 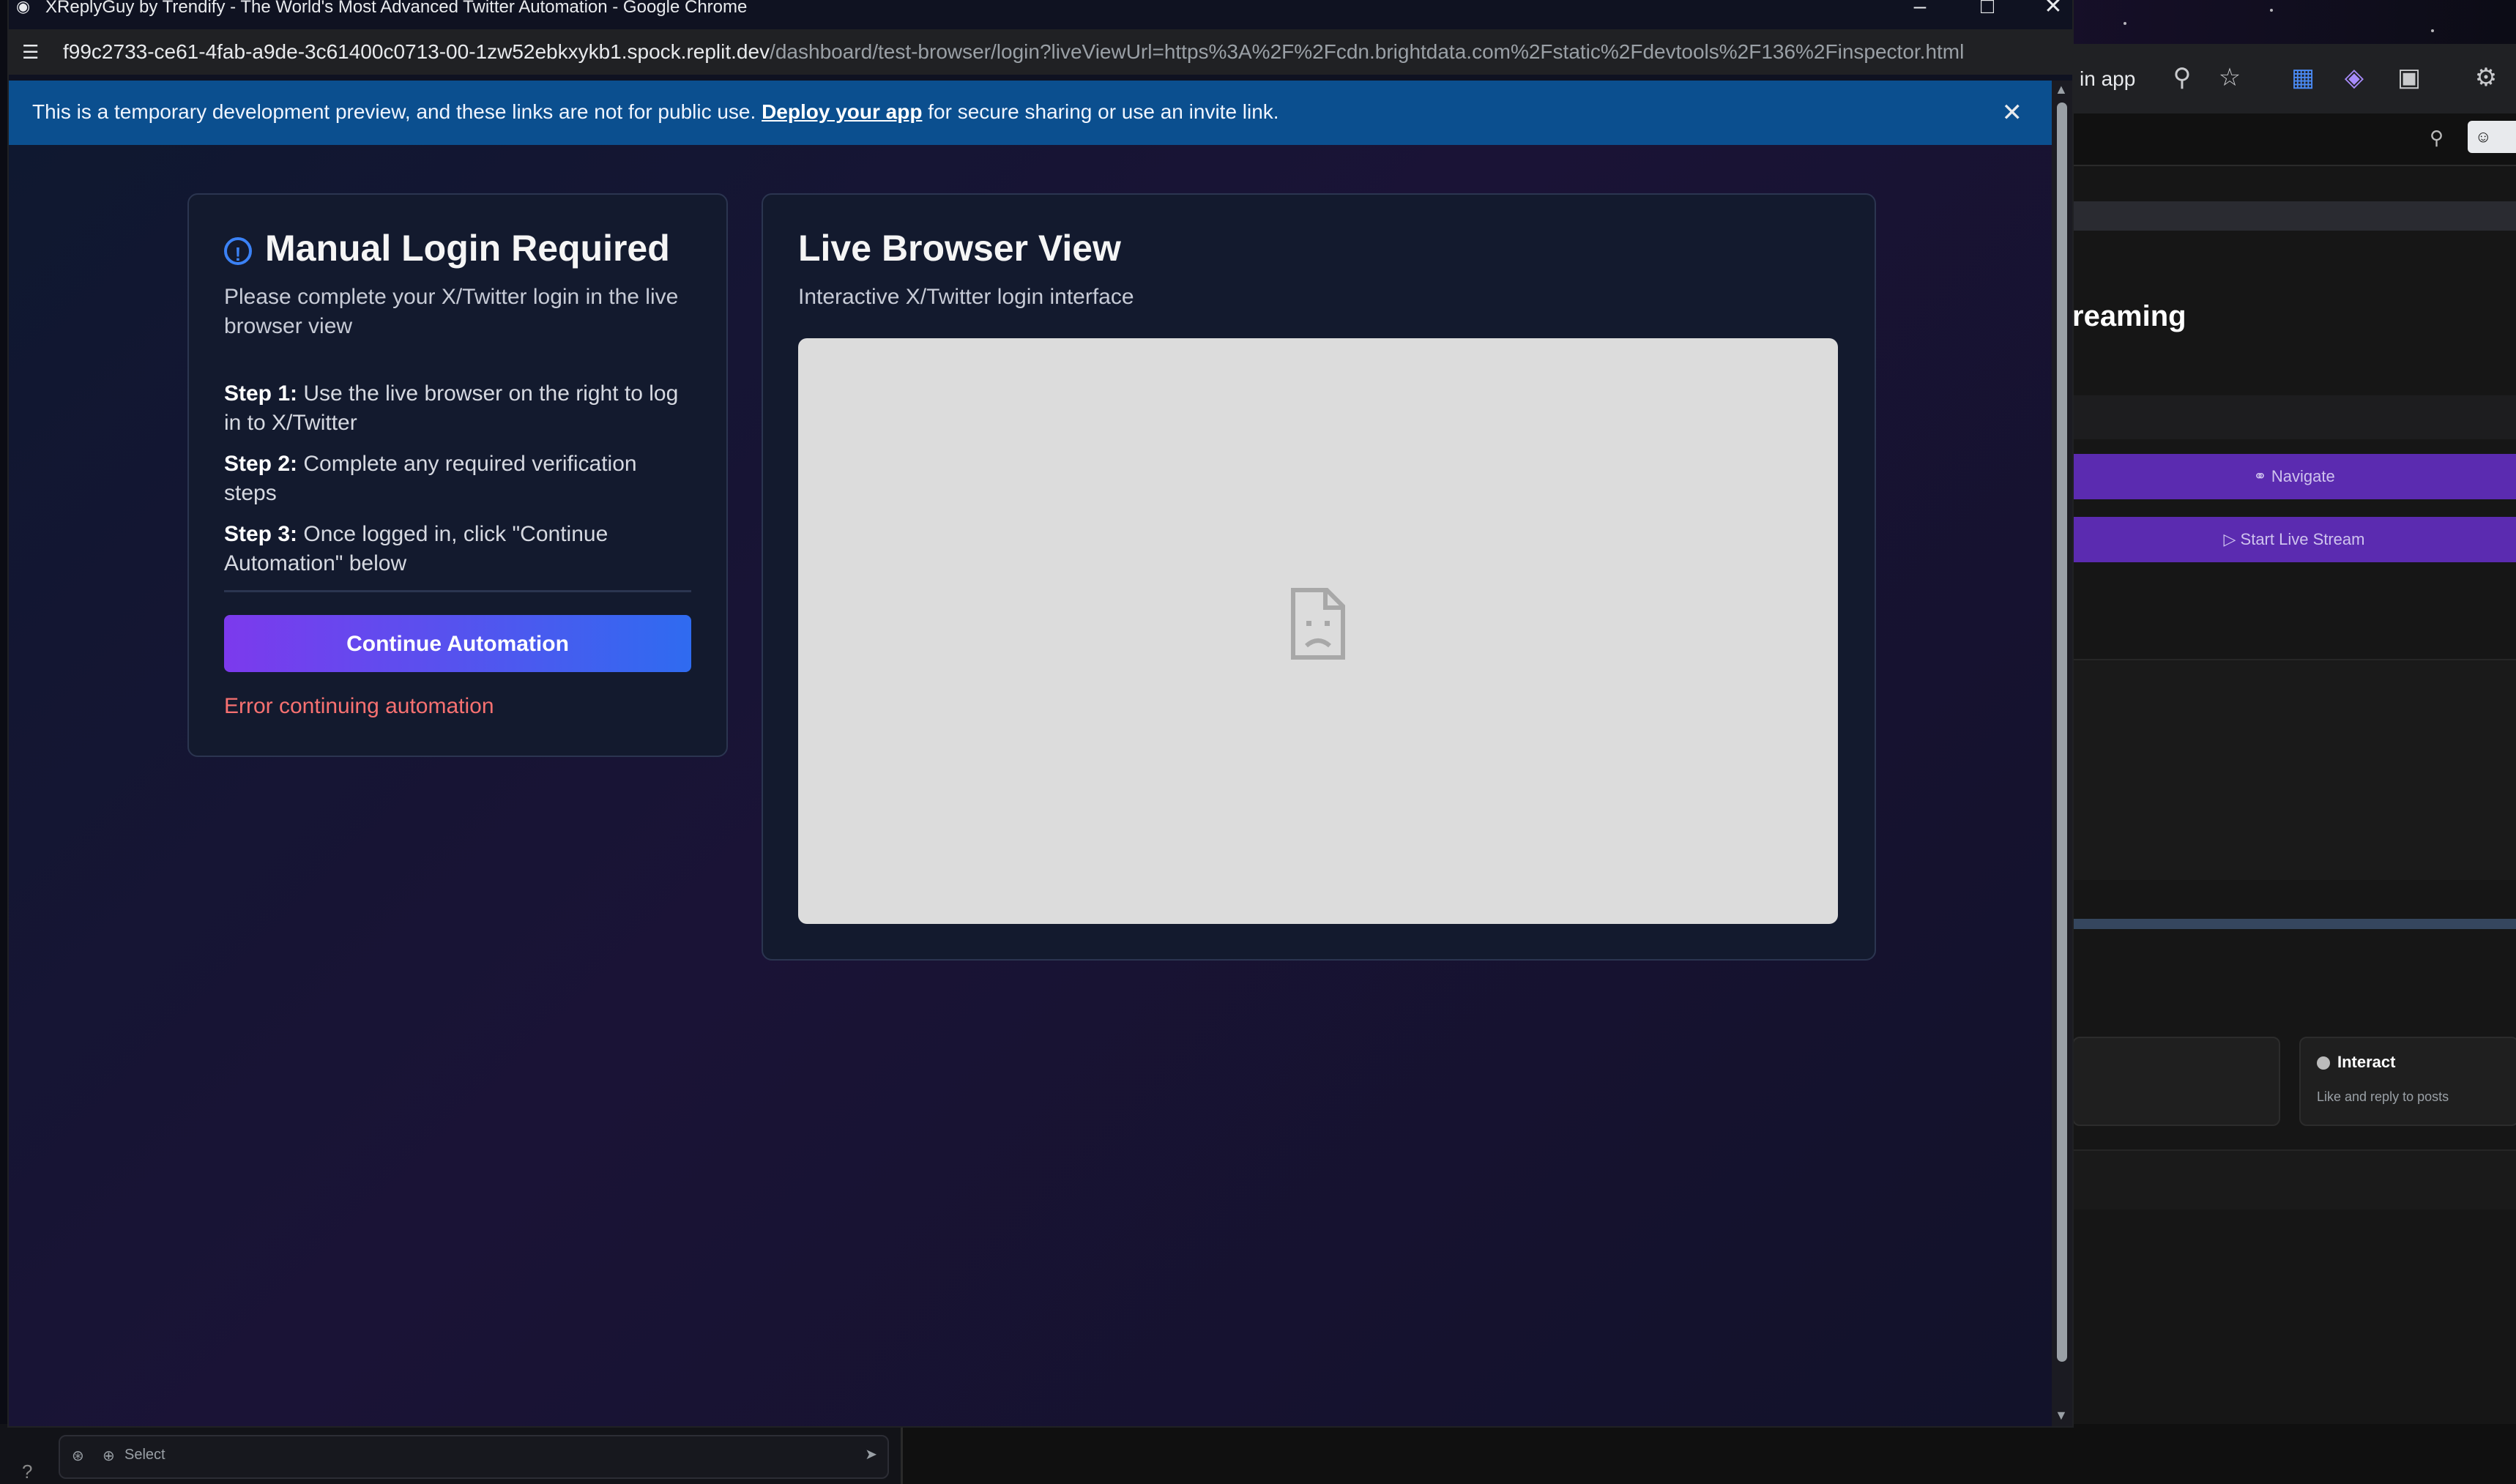 I want to click on minimize-icon: –, so click(x=1920, y=11).